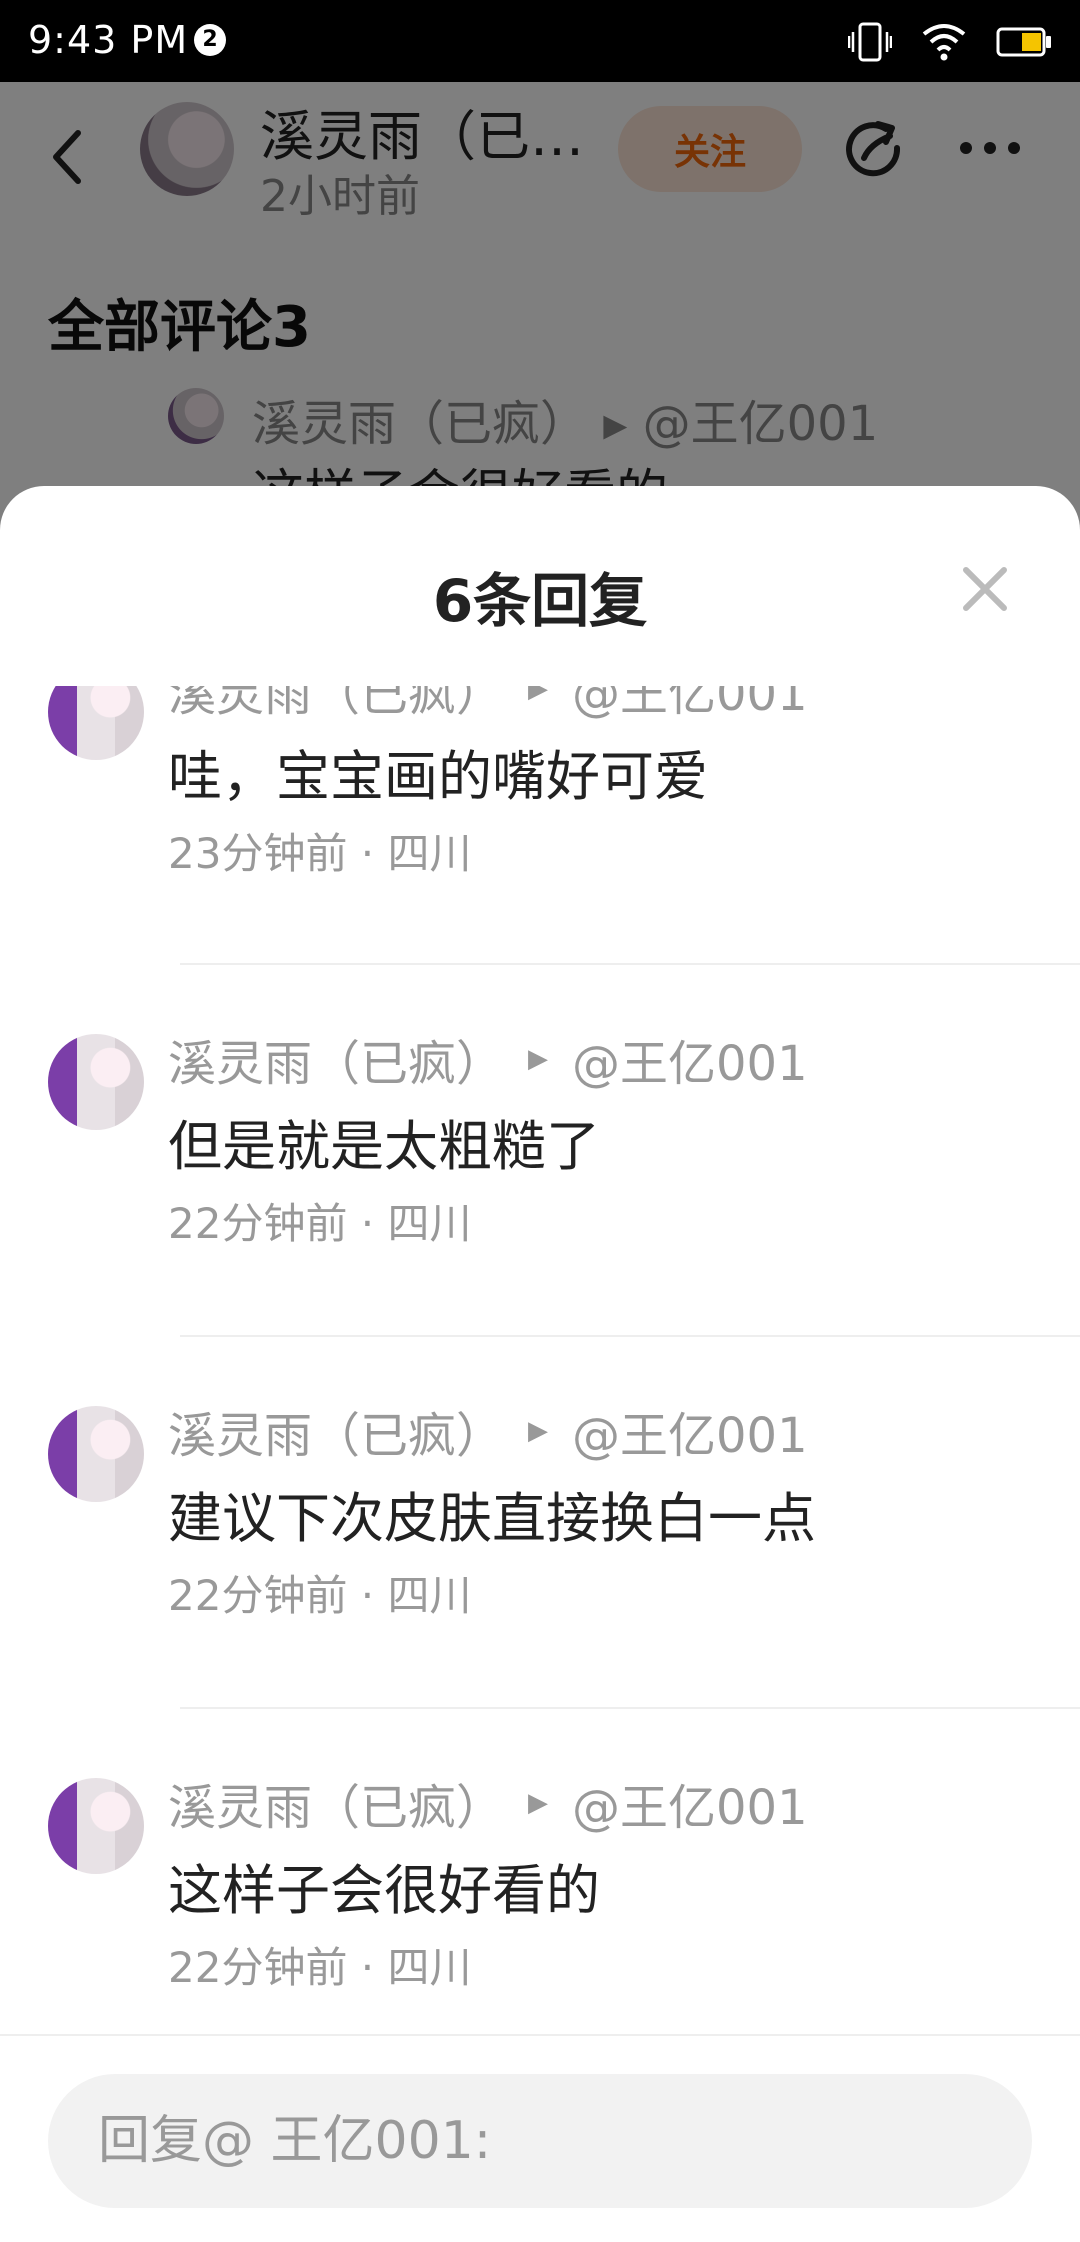 The height and width of the screenshot is (2242, 1080). What do you see at coordinates (540, 601) in the screenshot?
I see `sheet-title: 6条回复` at bounding box center [540, 601].